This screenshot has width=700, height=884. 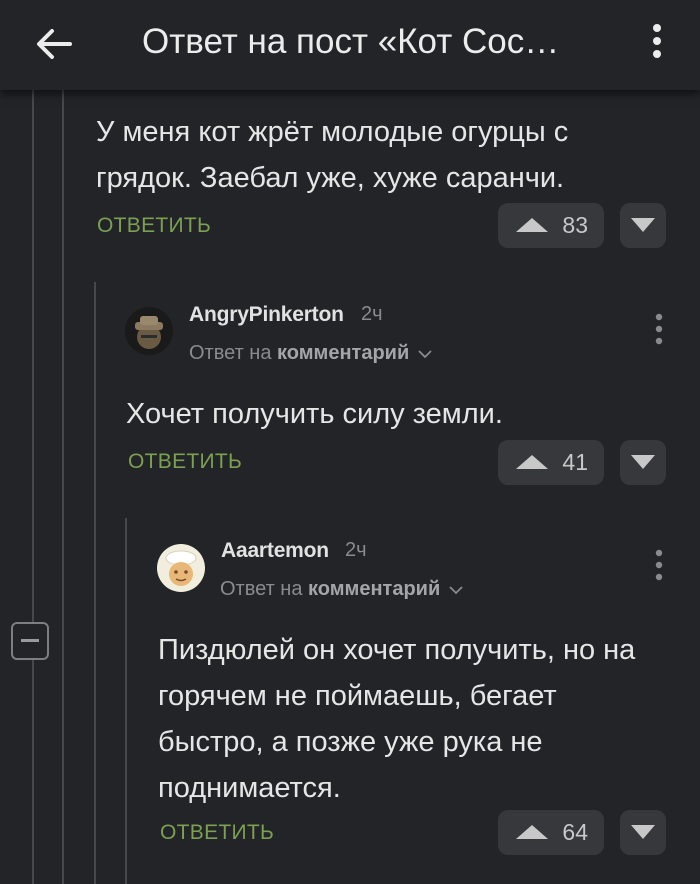 What do you see at coordinates (266, 315) in the screenshot?
I see `username: AngryPinkerton` at bounding box center [266, 315].